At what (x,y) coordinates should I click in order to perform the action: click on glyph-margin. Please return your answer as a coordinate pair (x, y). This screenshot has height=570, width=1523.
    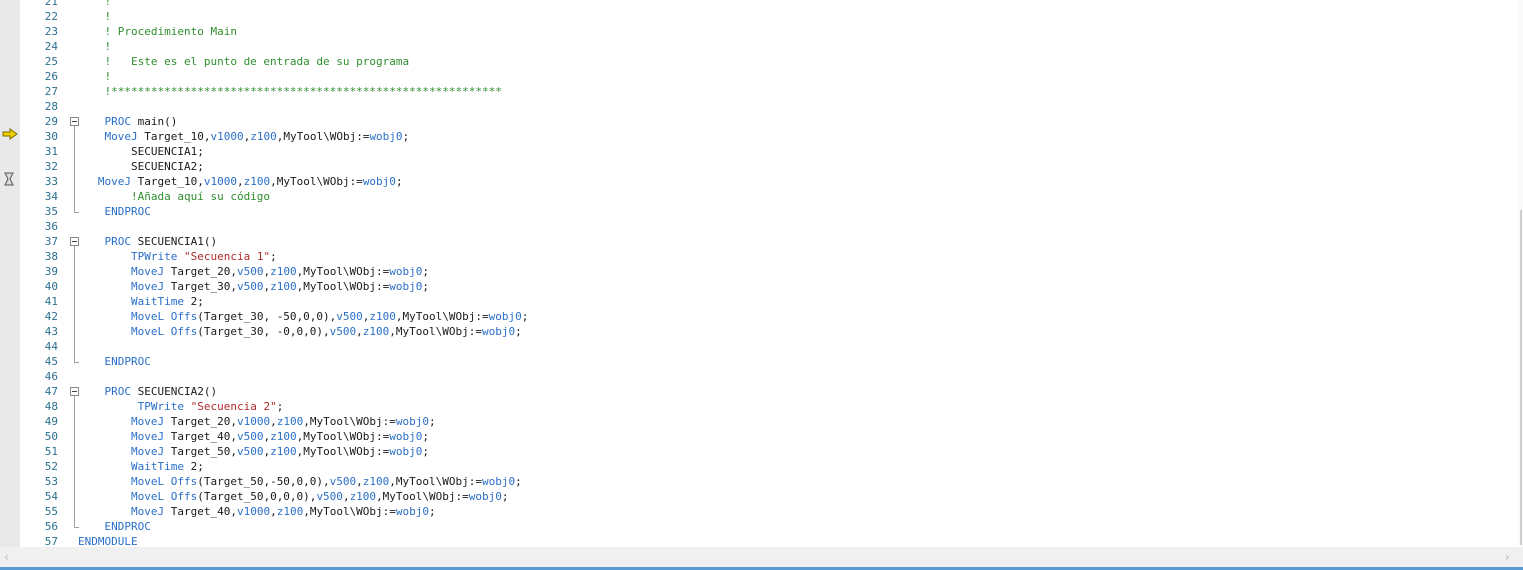
    Looking at the image, I should click on (10, 273).